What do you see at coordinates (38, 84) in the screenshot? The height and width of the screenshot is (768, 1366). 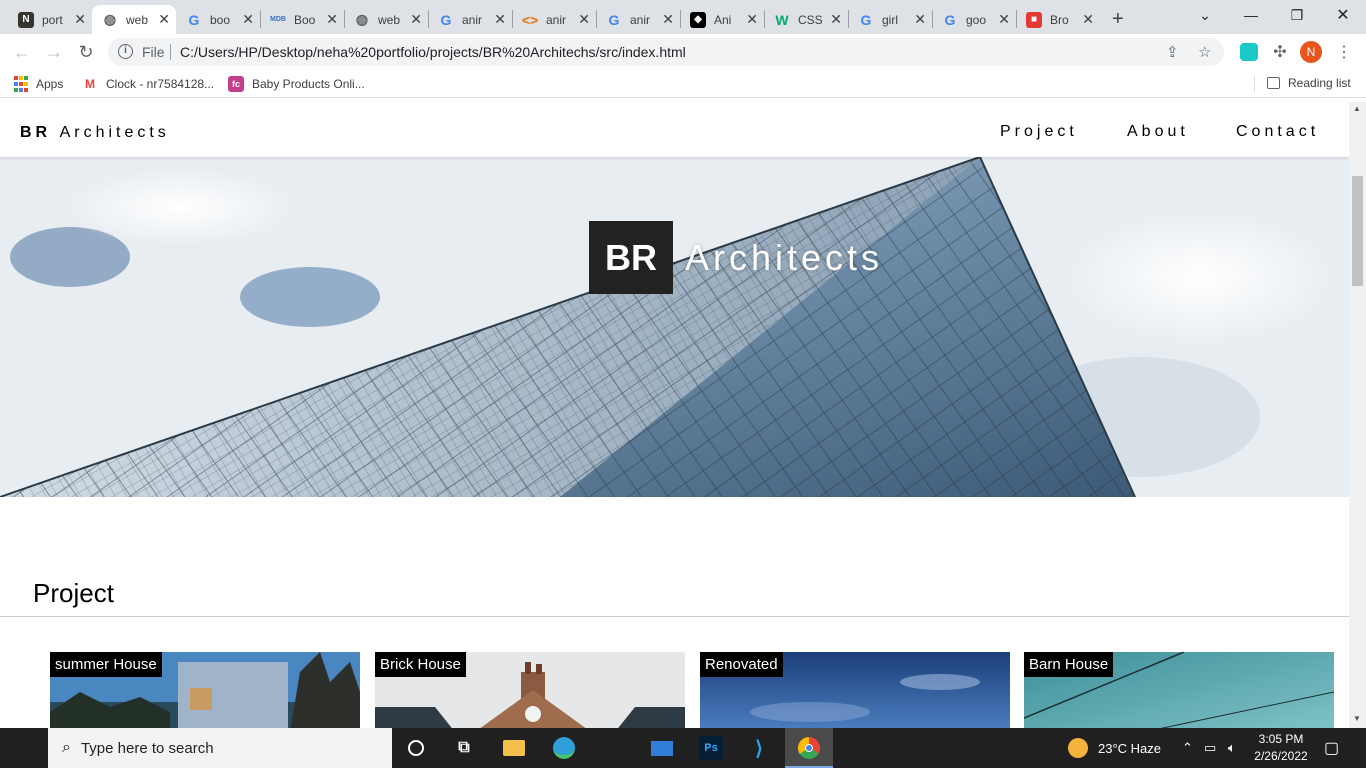 I see `bookmark-apps: Apps` at bounding box center [38, 84].